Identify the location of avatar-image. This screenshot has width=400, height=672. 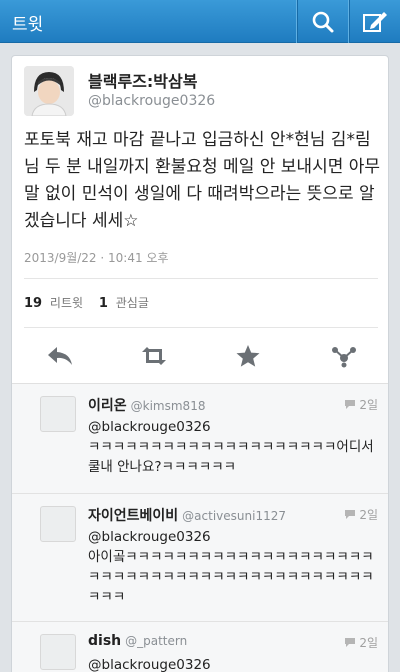
(49, 91).